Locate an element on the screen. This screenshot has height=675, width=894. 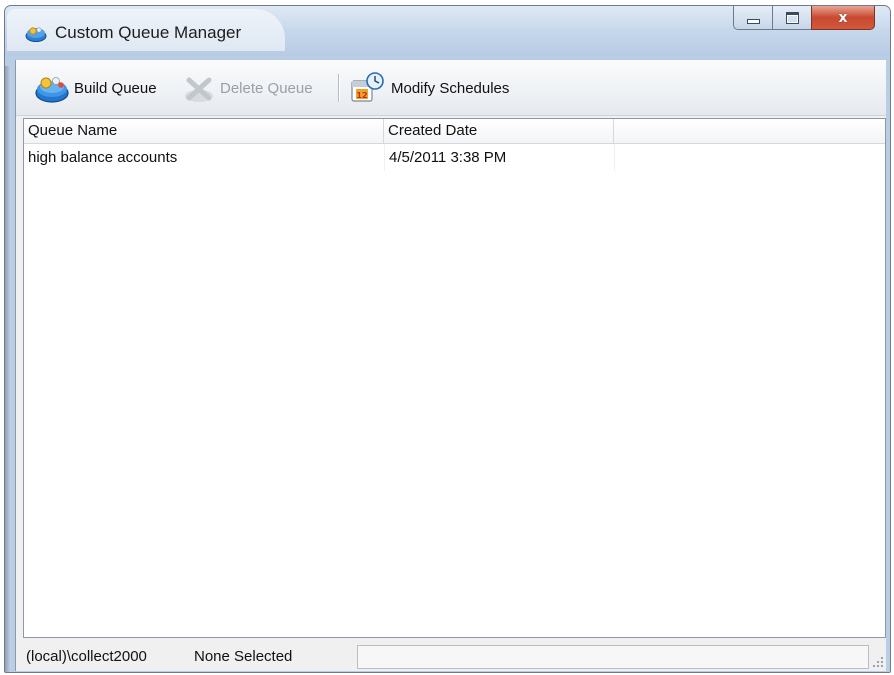
delete-queue-icon is located at coordinates (199, 89).